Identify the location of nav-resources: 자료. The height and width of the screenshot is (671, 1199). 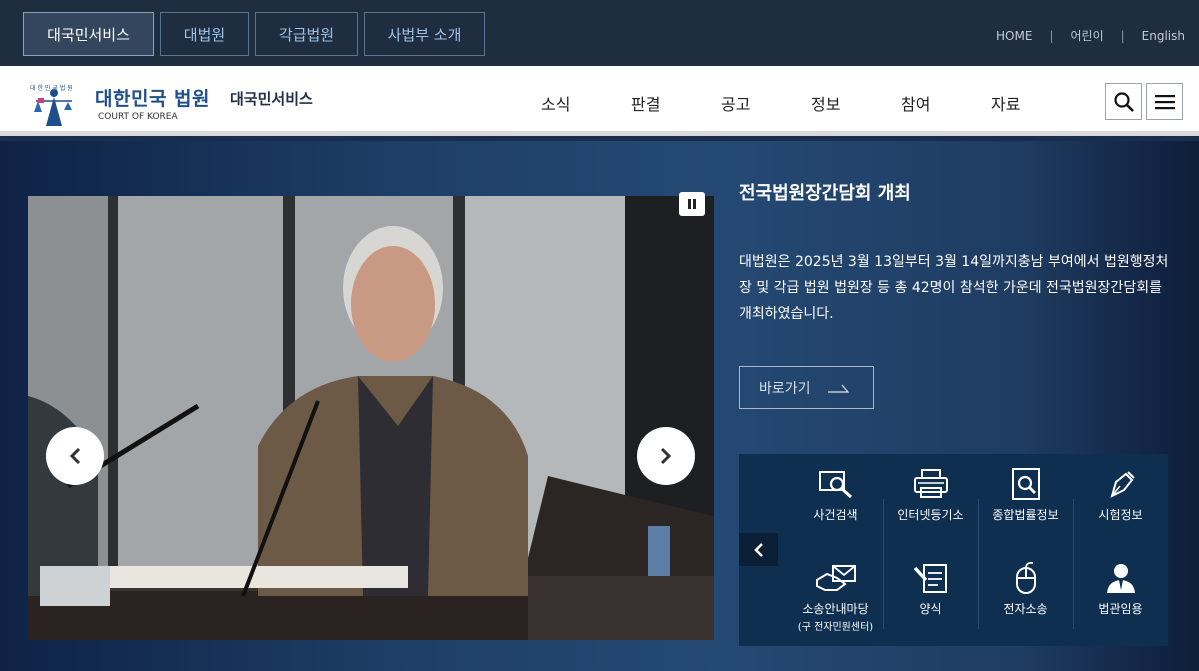
(1036, 103).